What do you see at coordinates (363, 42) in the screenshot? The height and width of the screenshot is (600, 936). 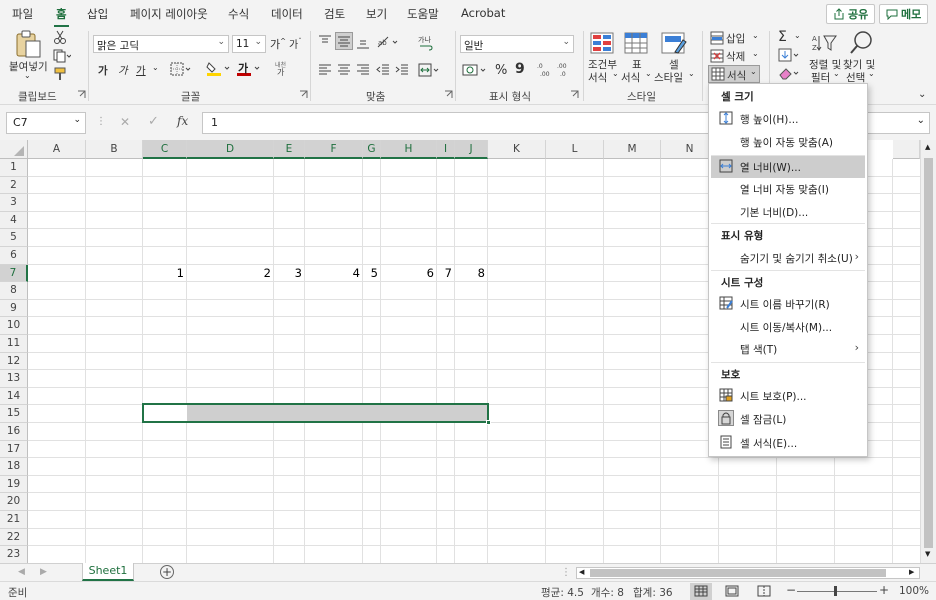 I see `align-bottom-button` at bounding box center [363, 42].